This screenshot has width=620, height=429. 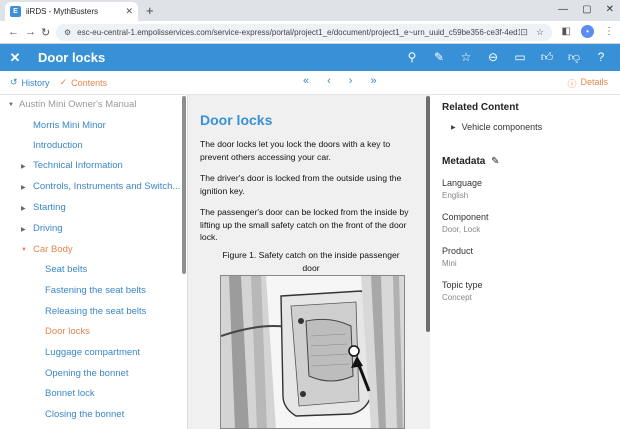 What do you see at coordinates (310, 83) in the screenshot?
I see `sub-toolbar: ↺ History ✓ Contents « ‹ › » ⓘ Details` at bounding box center [310, 83].